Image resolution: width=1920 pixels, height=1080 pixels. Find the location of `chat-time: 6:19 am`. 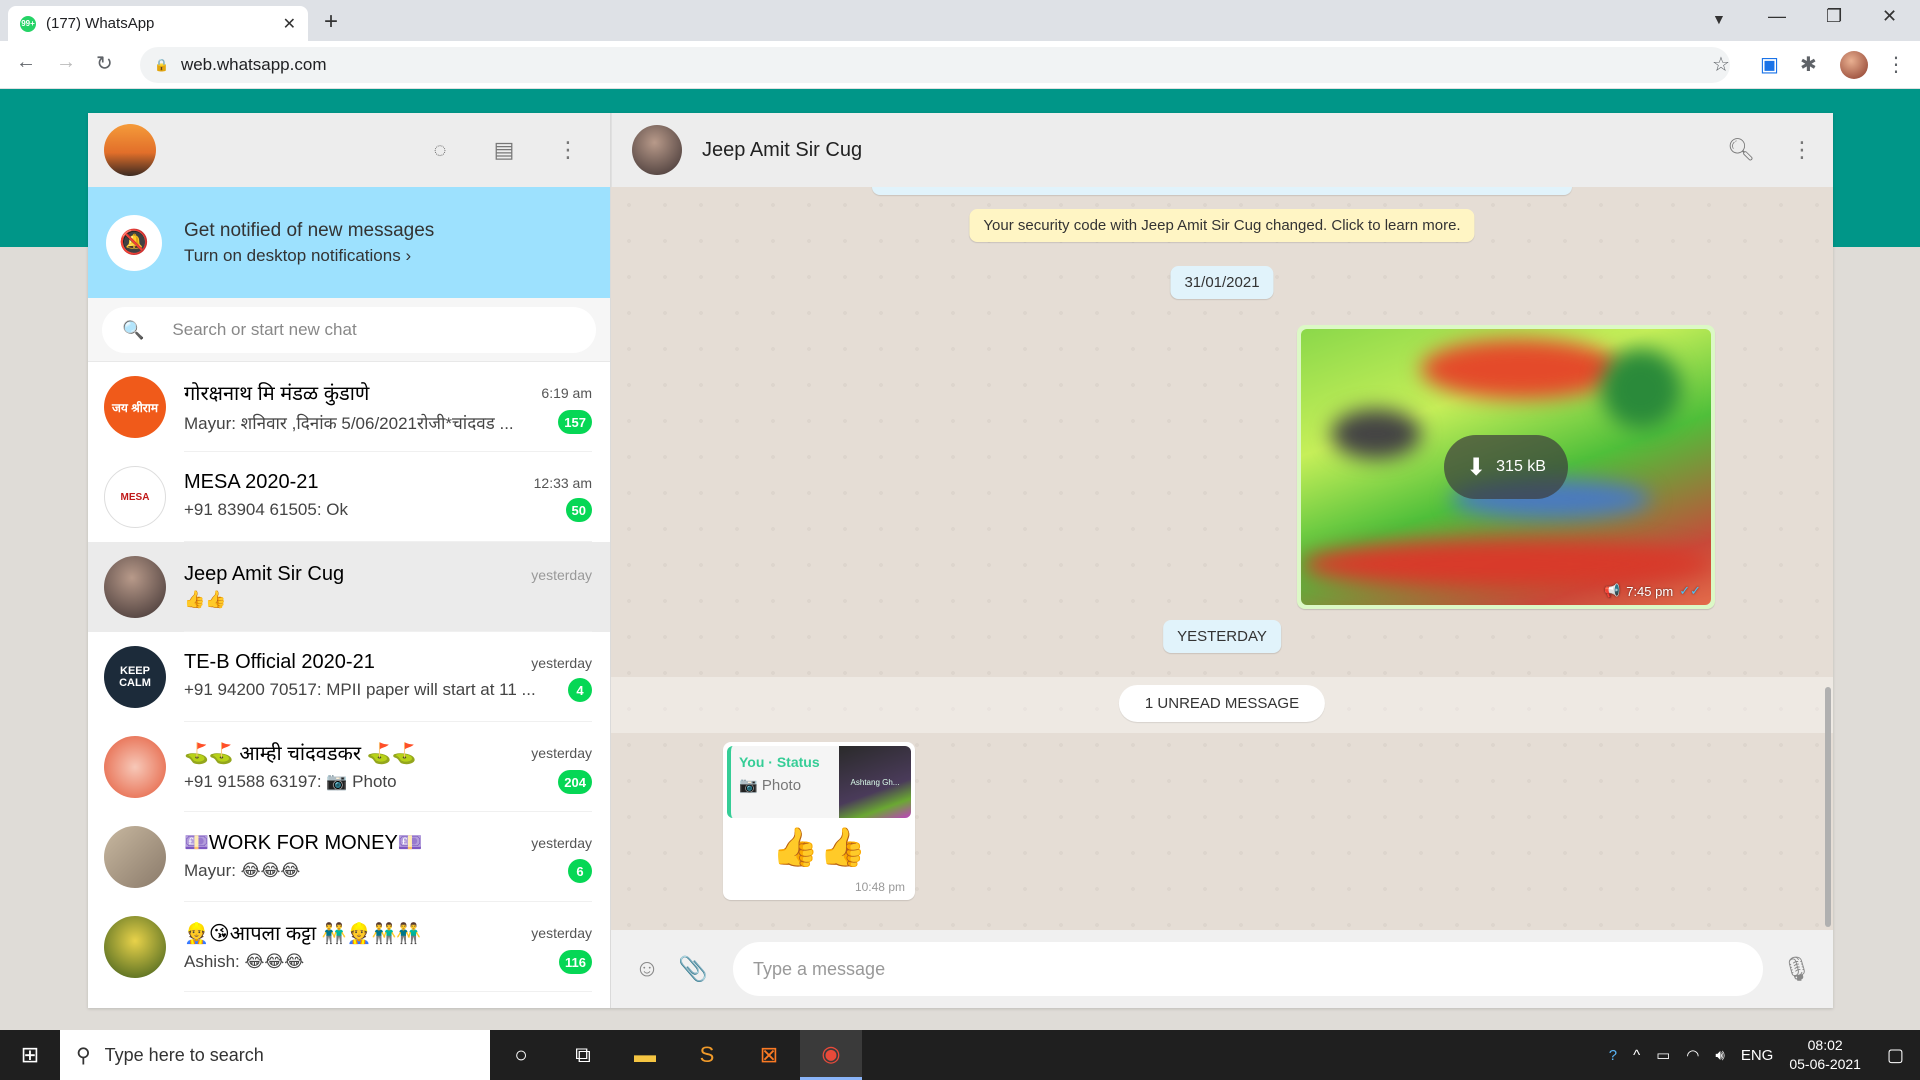

chat-time: 6:19 am is located at coordinates (566, 392).